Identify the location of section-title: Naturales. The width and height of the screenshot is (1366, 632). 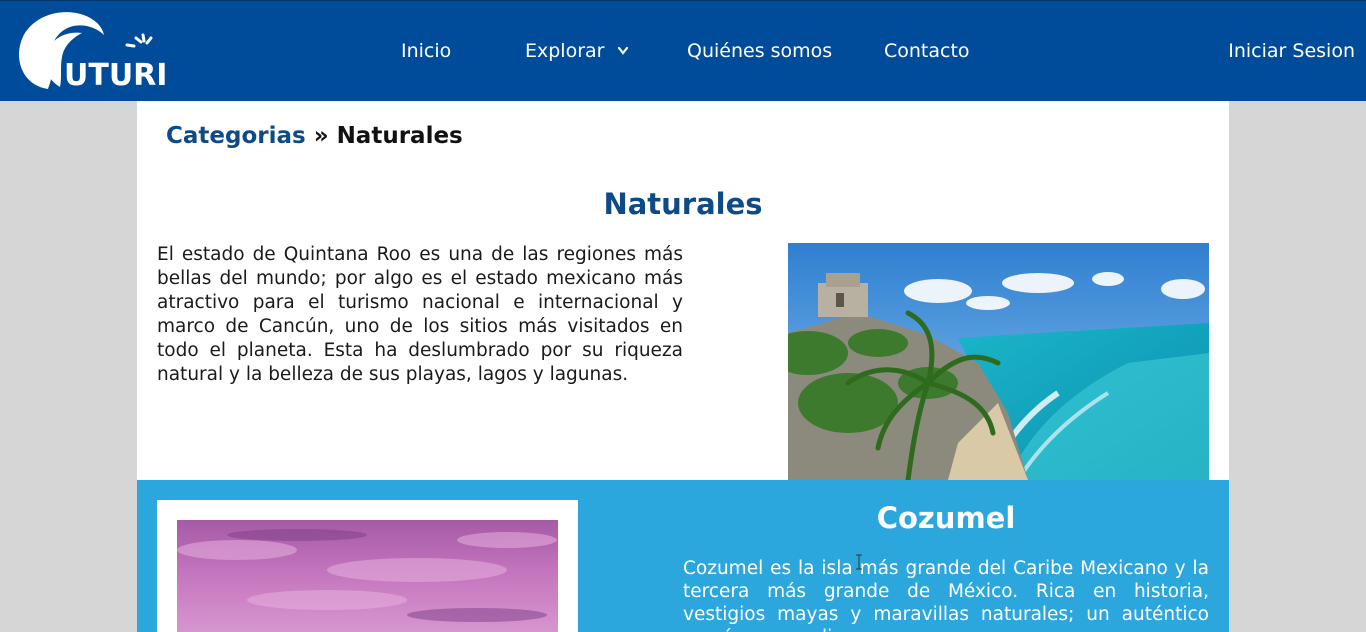
(683, 204).